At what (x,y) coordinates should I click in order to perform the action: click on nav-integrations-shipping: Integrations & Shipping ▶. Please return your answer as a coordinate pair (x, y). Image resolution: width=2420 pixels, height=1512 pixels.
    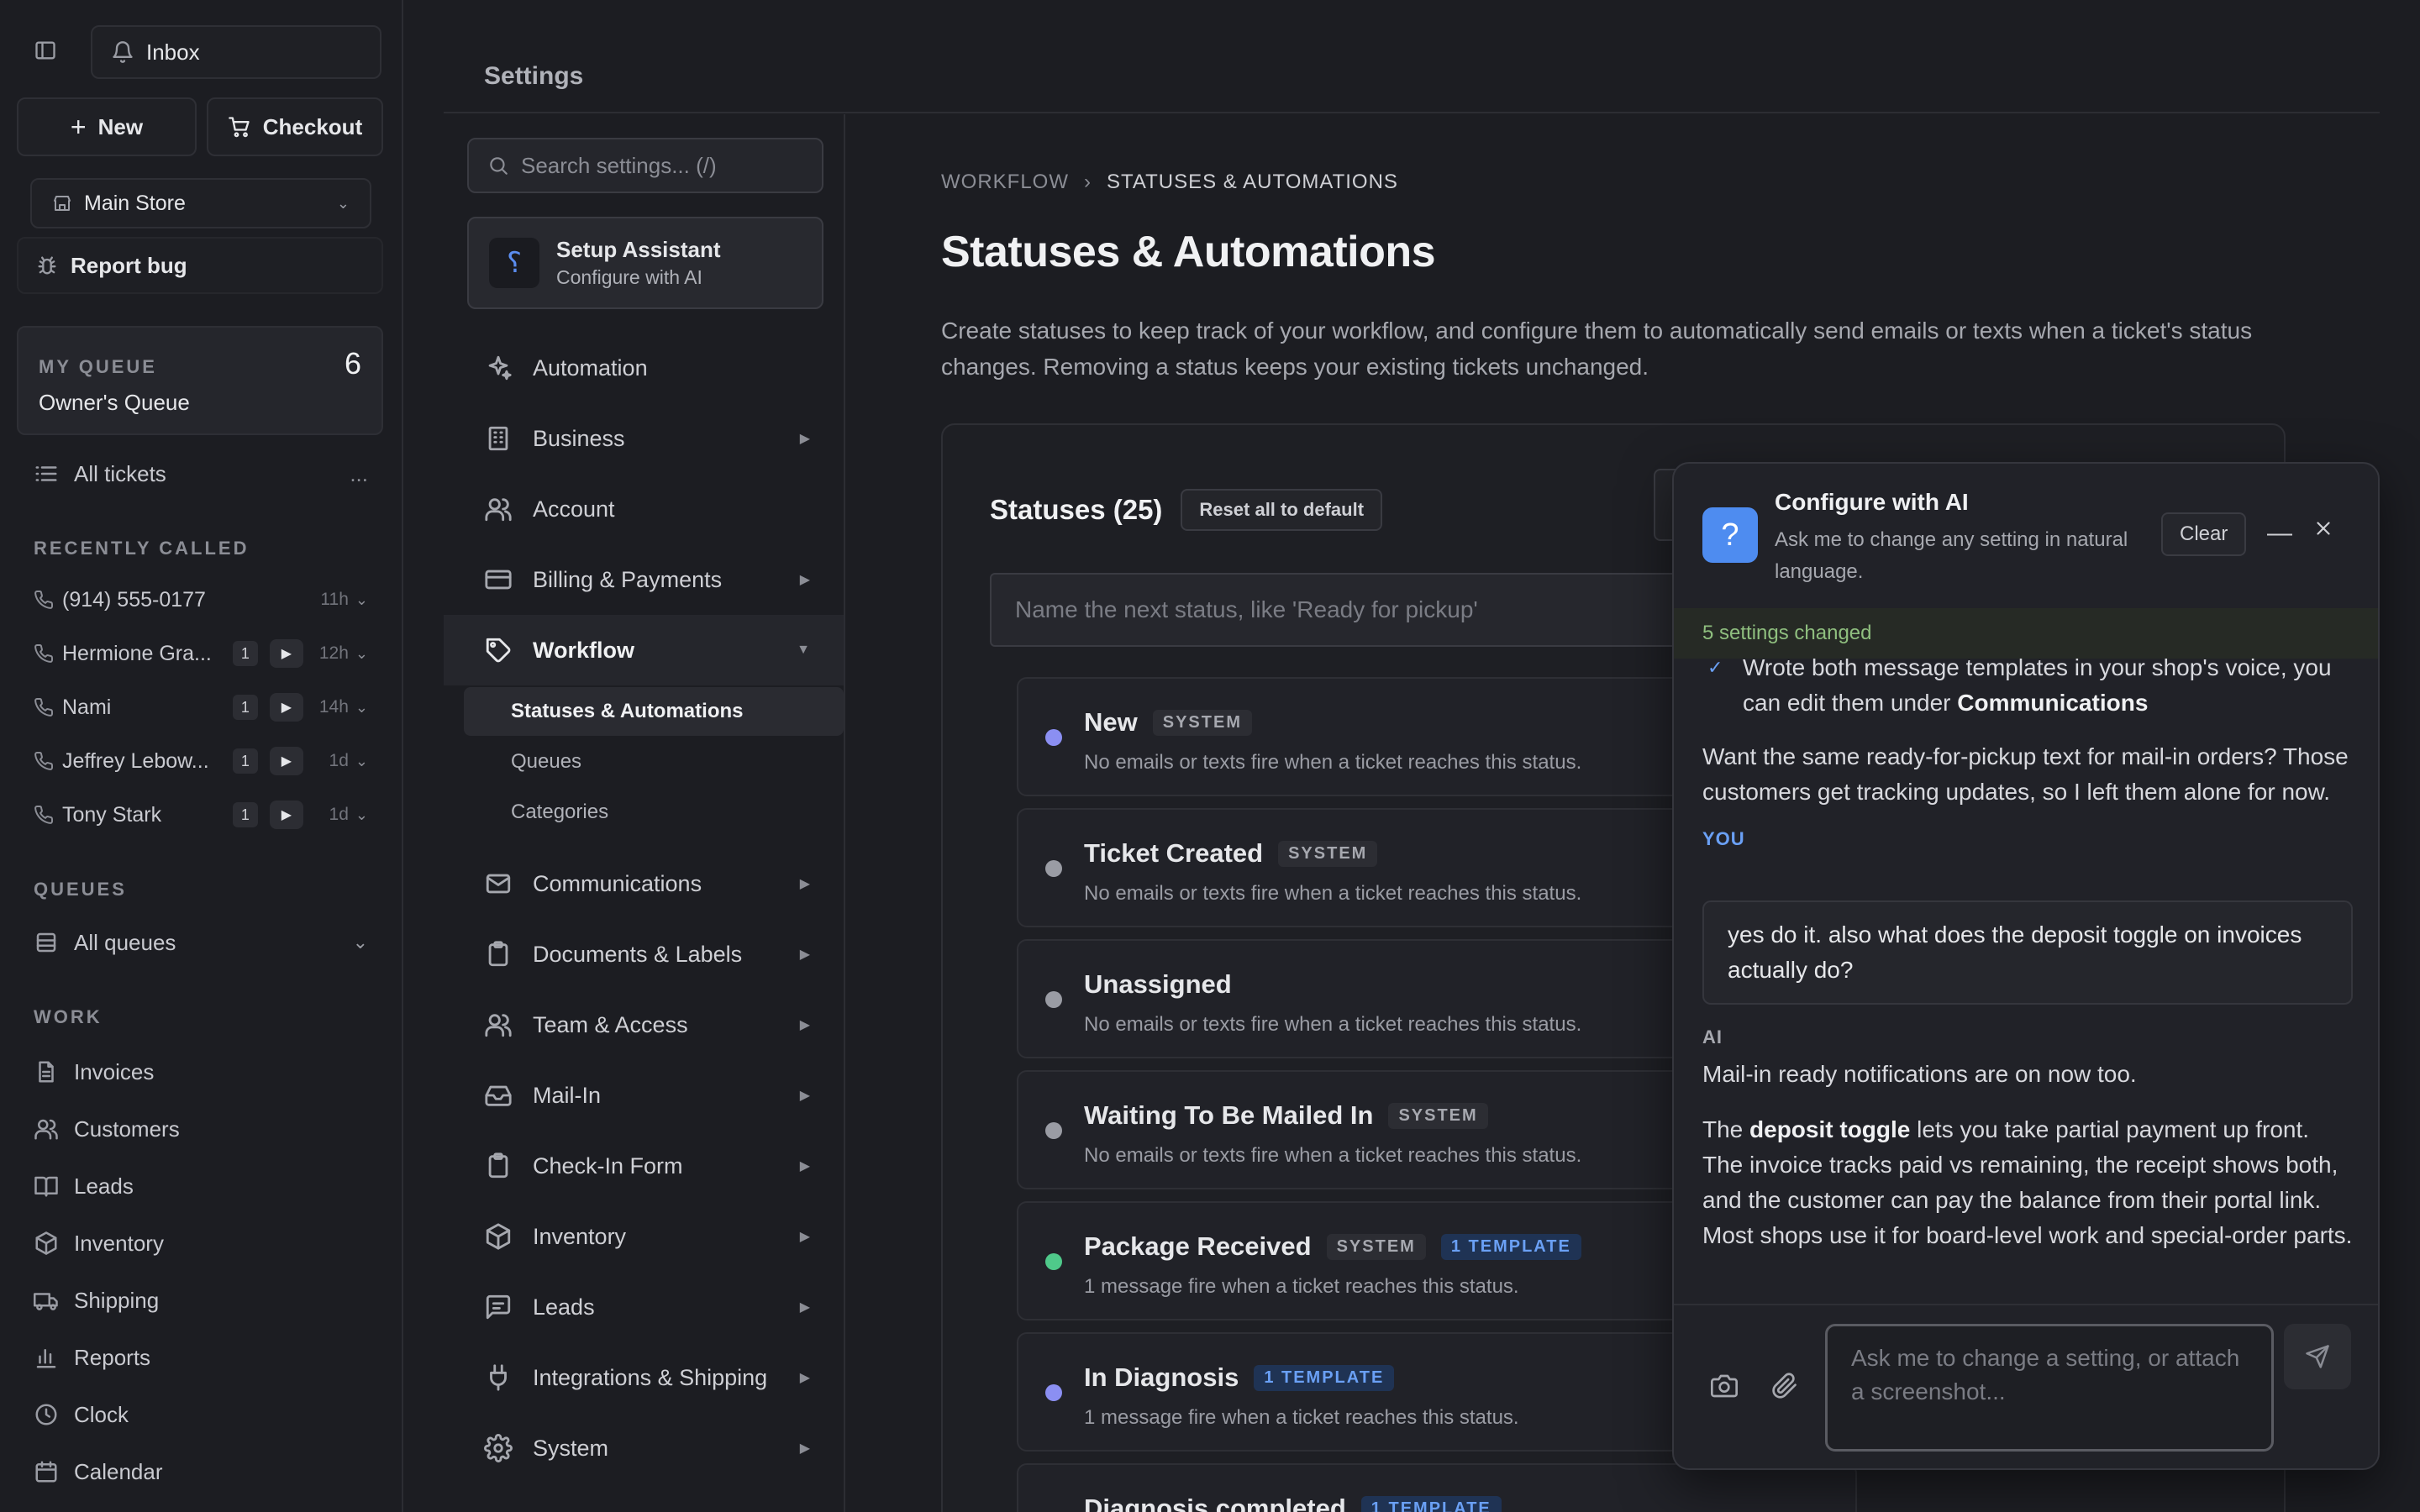
    Looking at the image, I should click on (644, 1377).